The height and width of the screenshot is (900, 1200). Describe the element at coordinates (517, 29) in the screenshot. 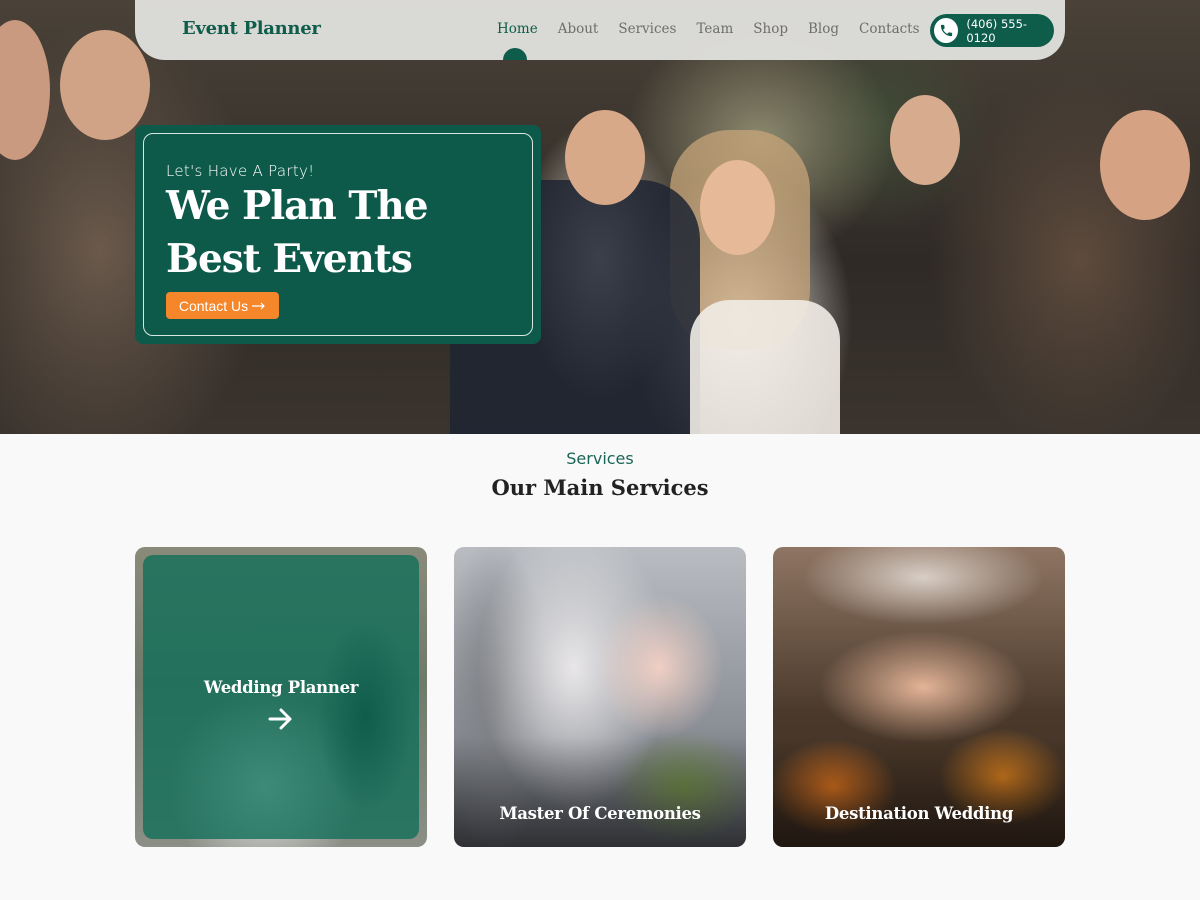

I see `nav-item-home: Home` at that location.